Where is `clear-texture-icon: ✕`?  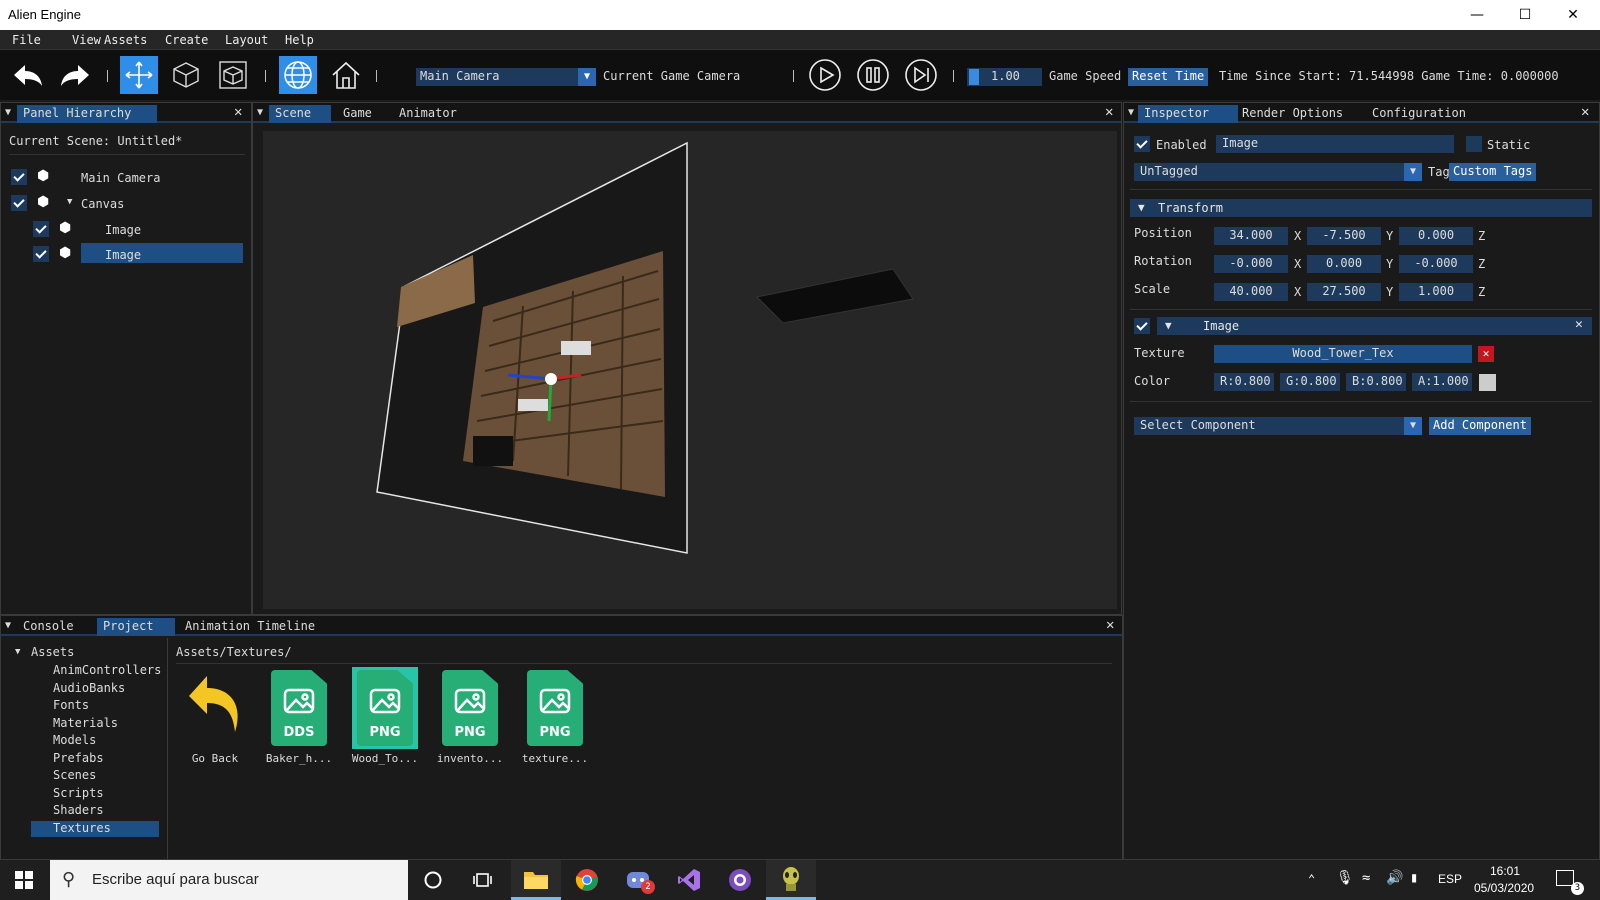 clear-texture-icon: ✕ is located at coordinates (1486, 354).